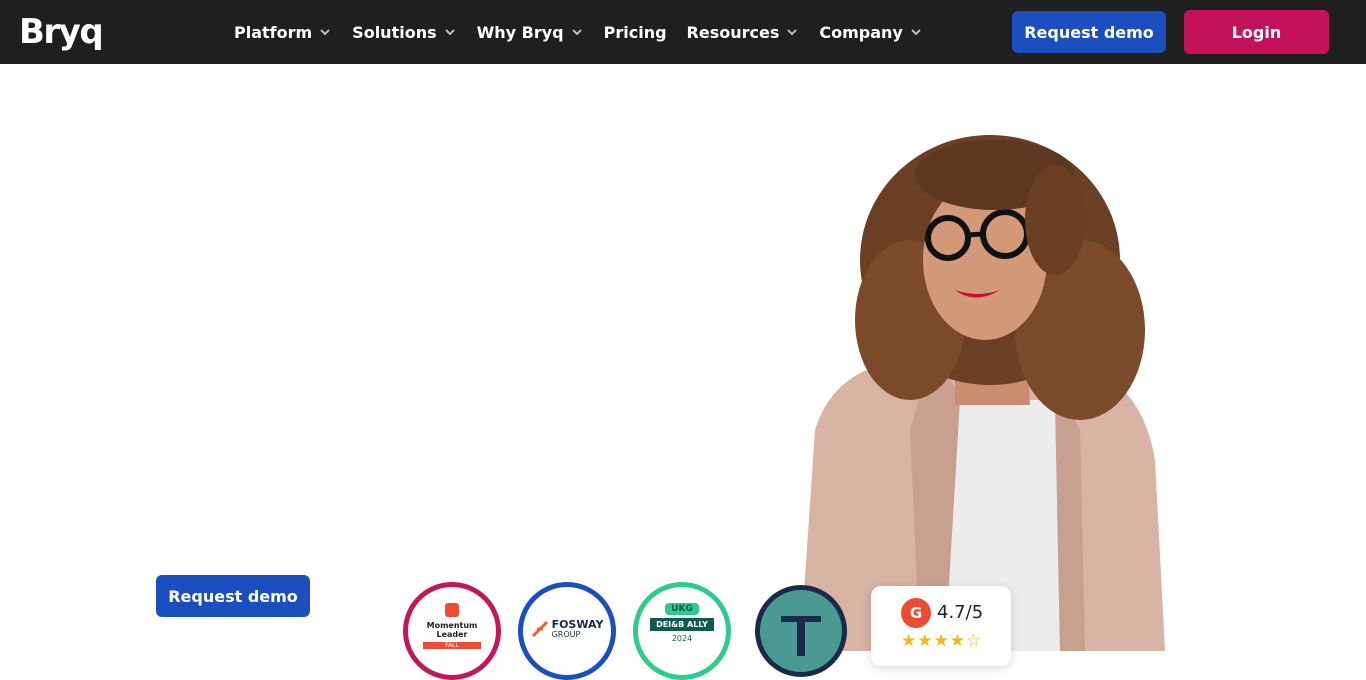  Describe the element at coordinates (539, 629) in the screenshot. I see `fosway-mark-icon` at that location.